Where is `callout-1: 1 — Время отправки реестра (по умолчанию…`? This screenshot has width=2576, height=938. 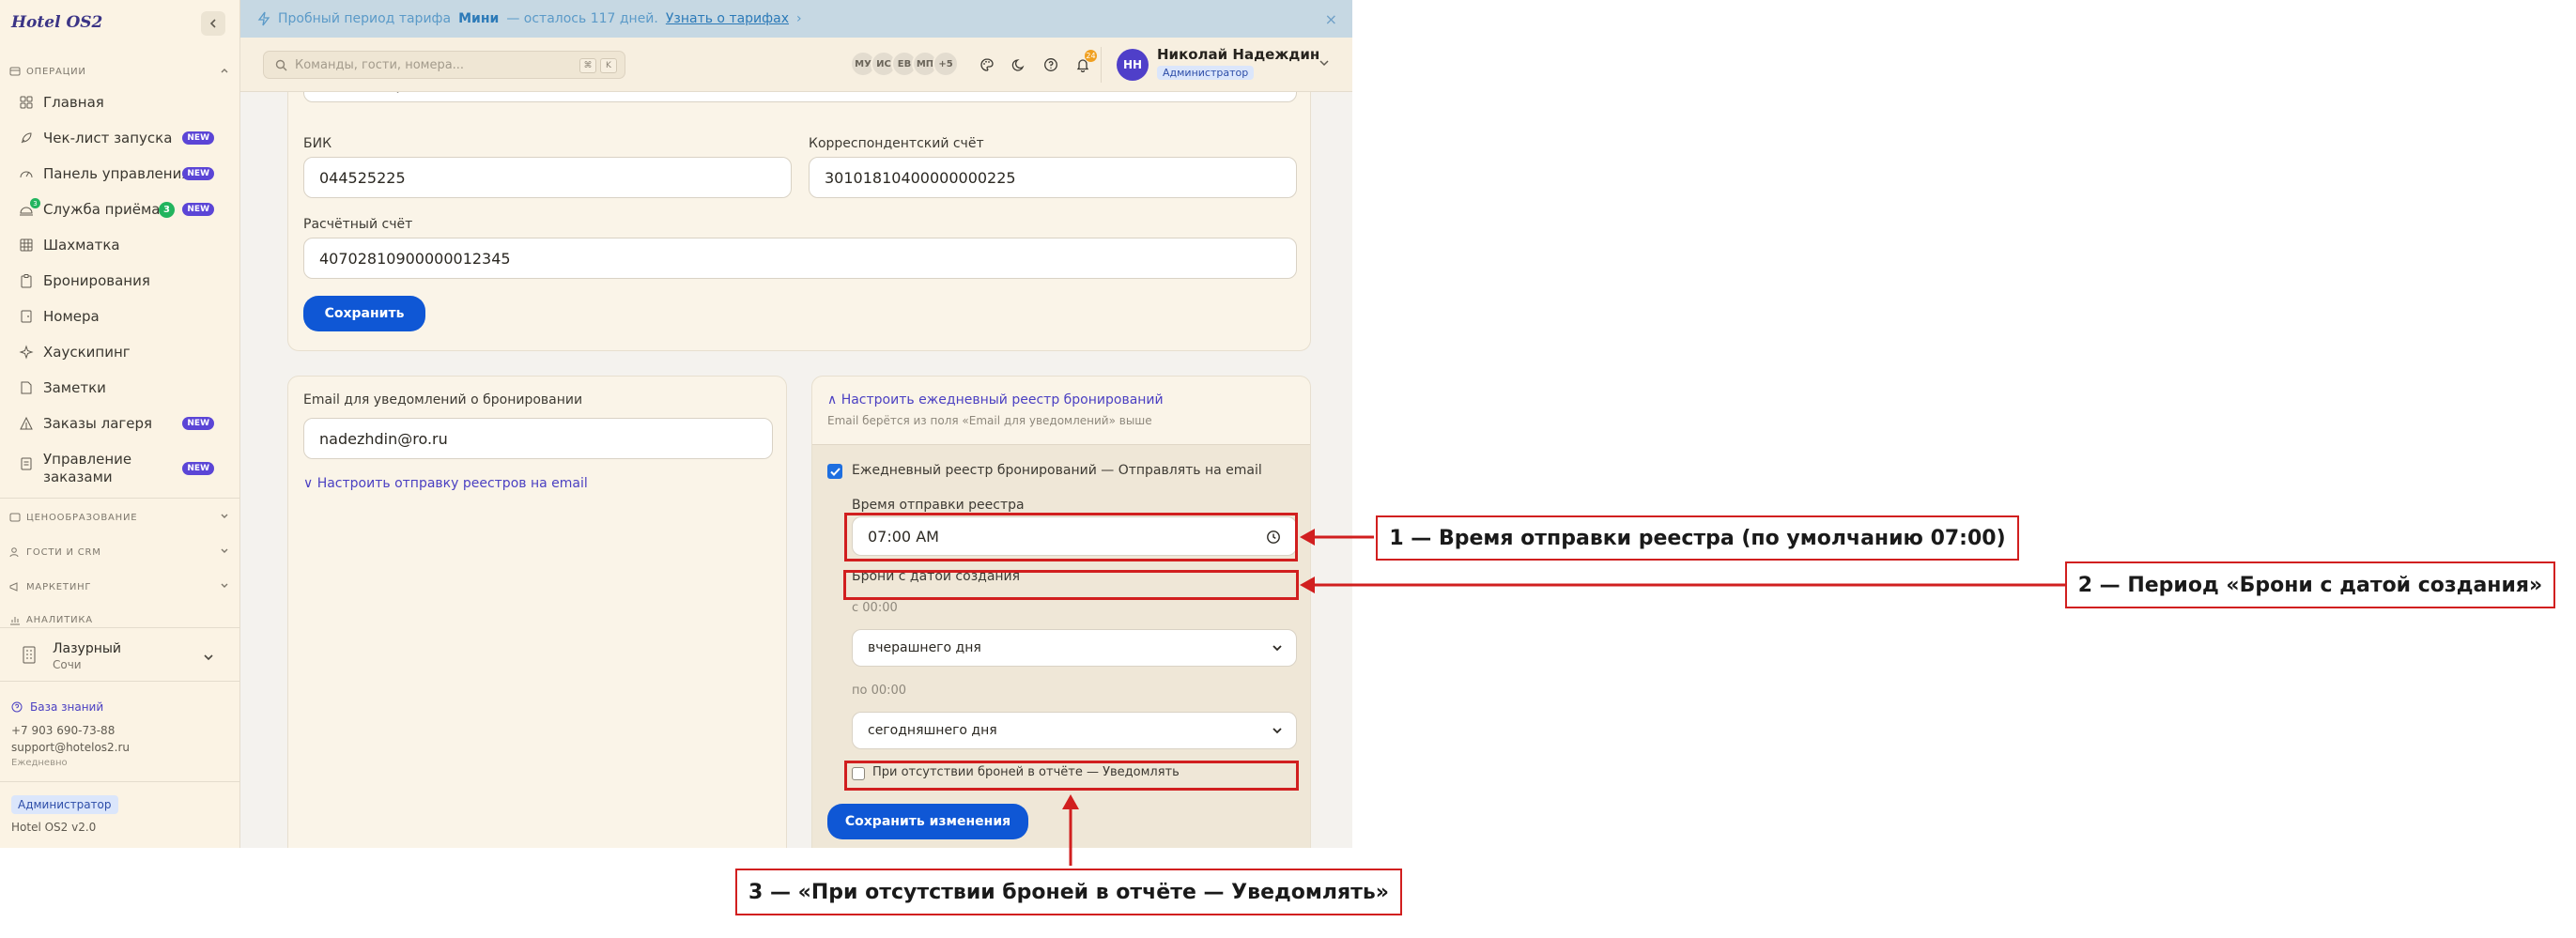 callout-1: 1 — Время отправки реестра (по умолчанию… is located at coordinates (1697, 538).